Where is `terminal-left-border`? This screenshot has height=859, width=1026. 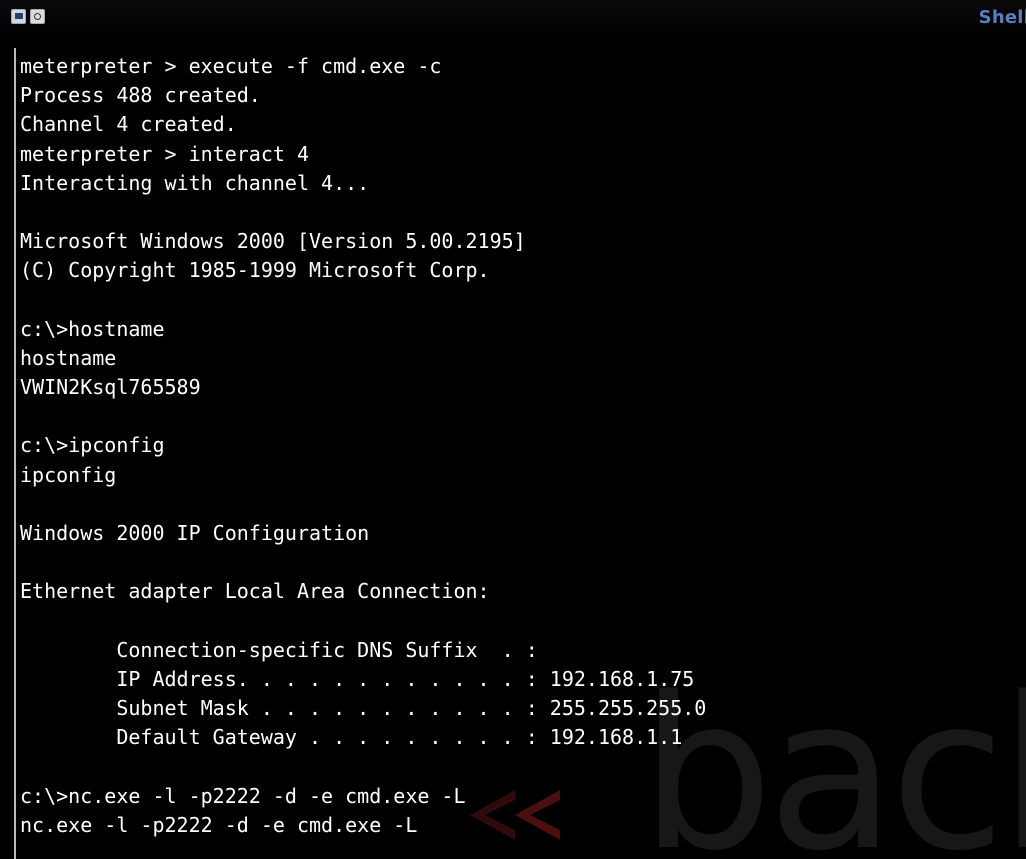 terminal-left-border is located at coordinates (15, 453).